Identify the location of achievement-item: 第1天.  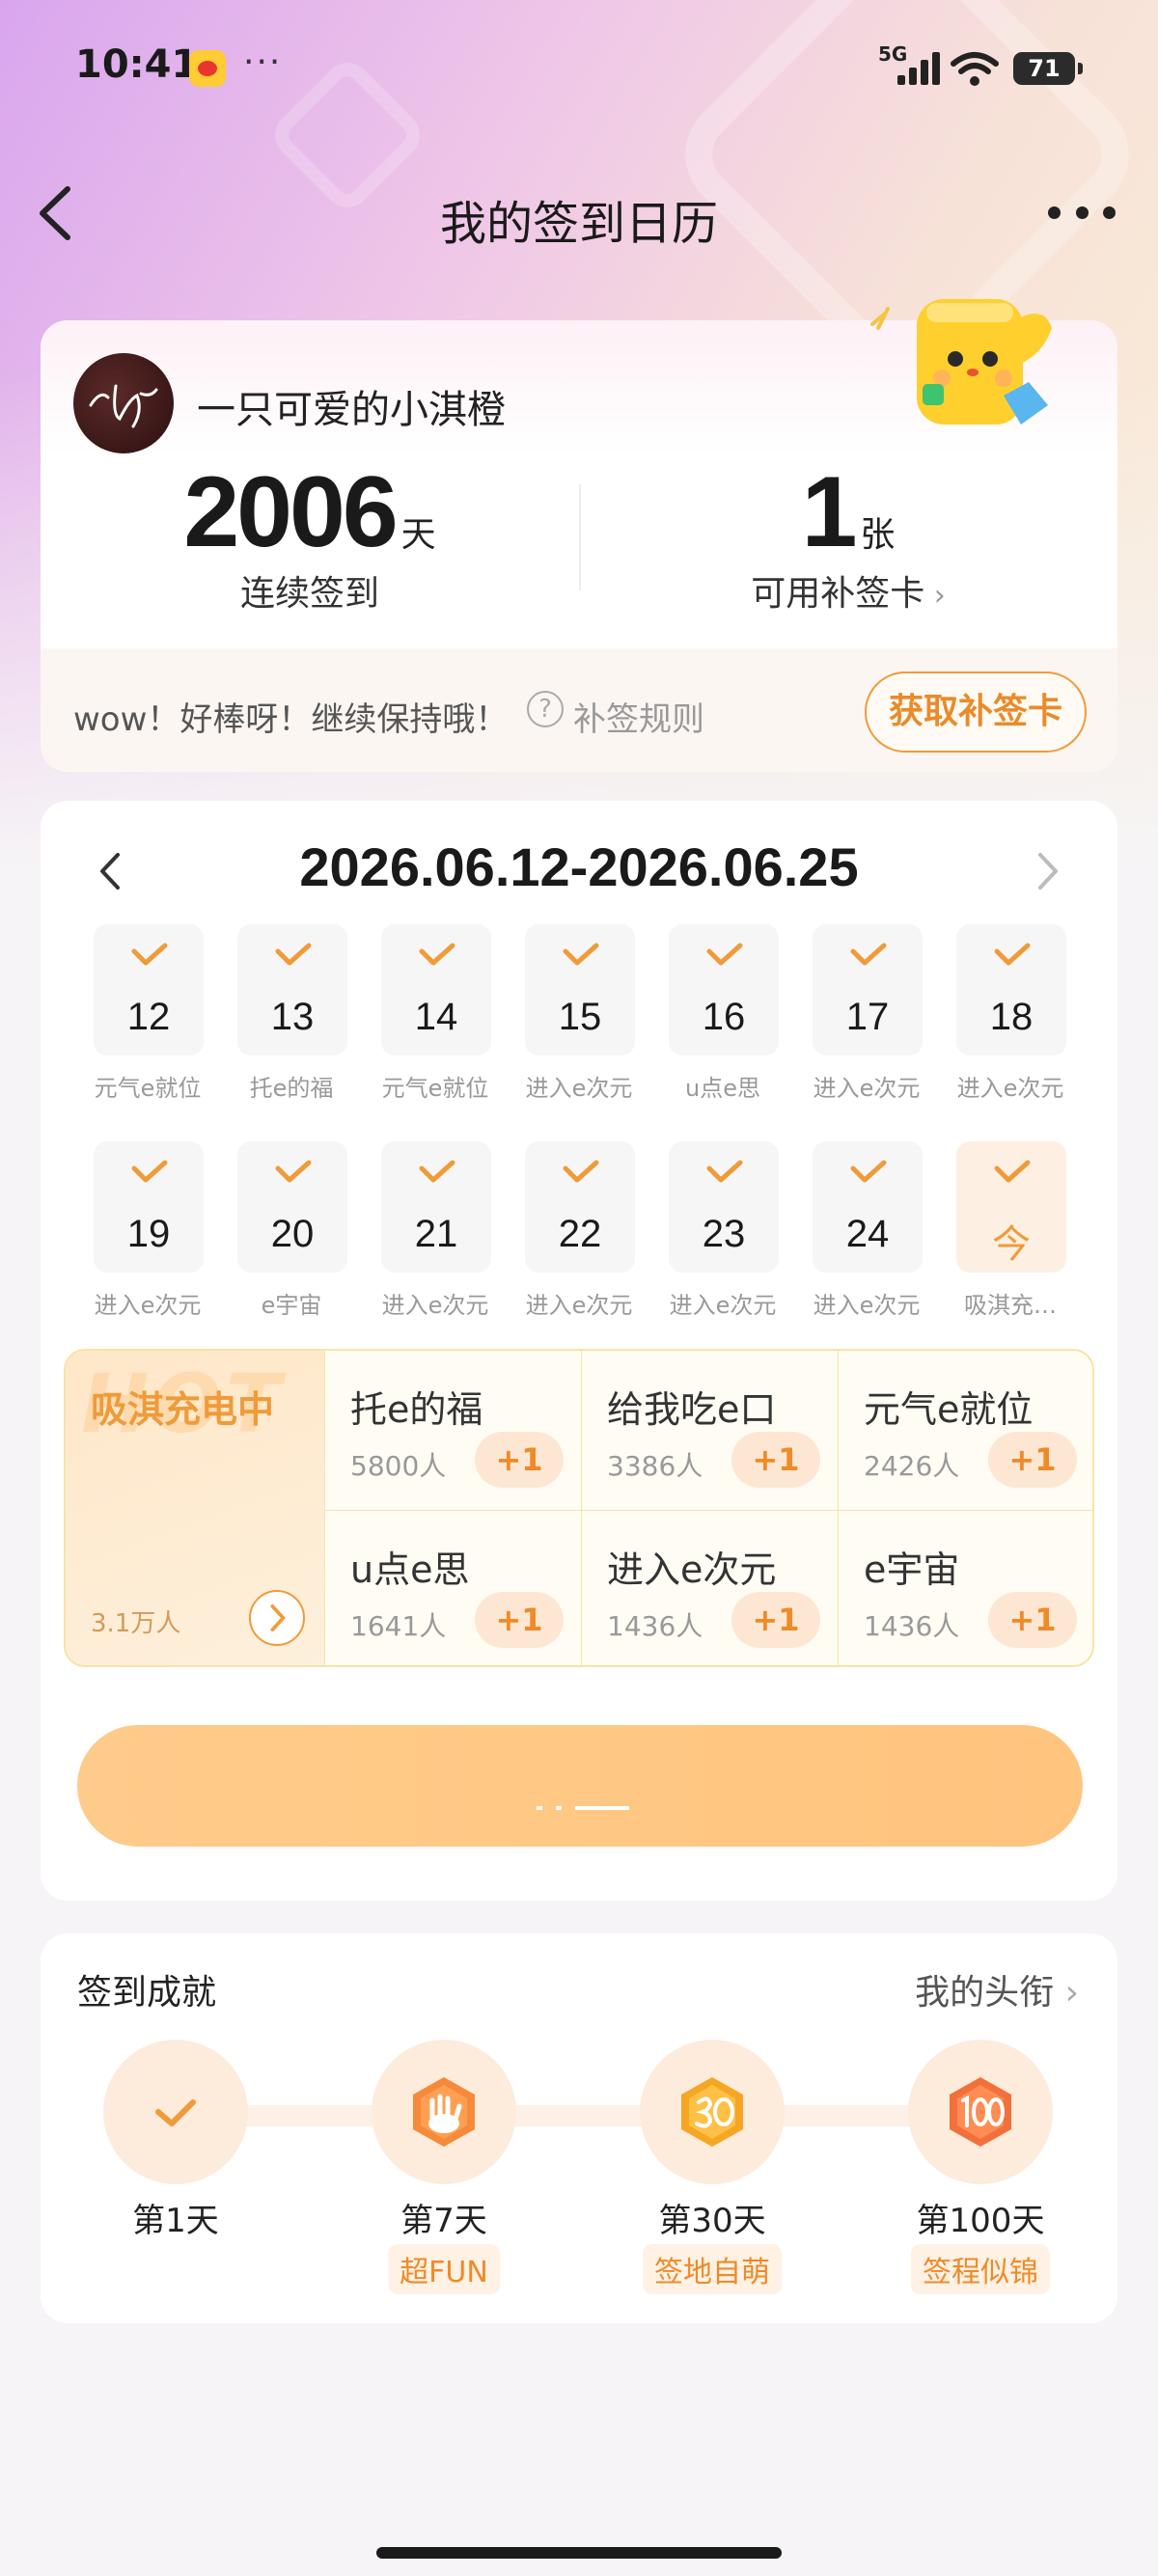
(175, 2165).